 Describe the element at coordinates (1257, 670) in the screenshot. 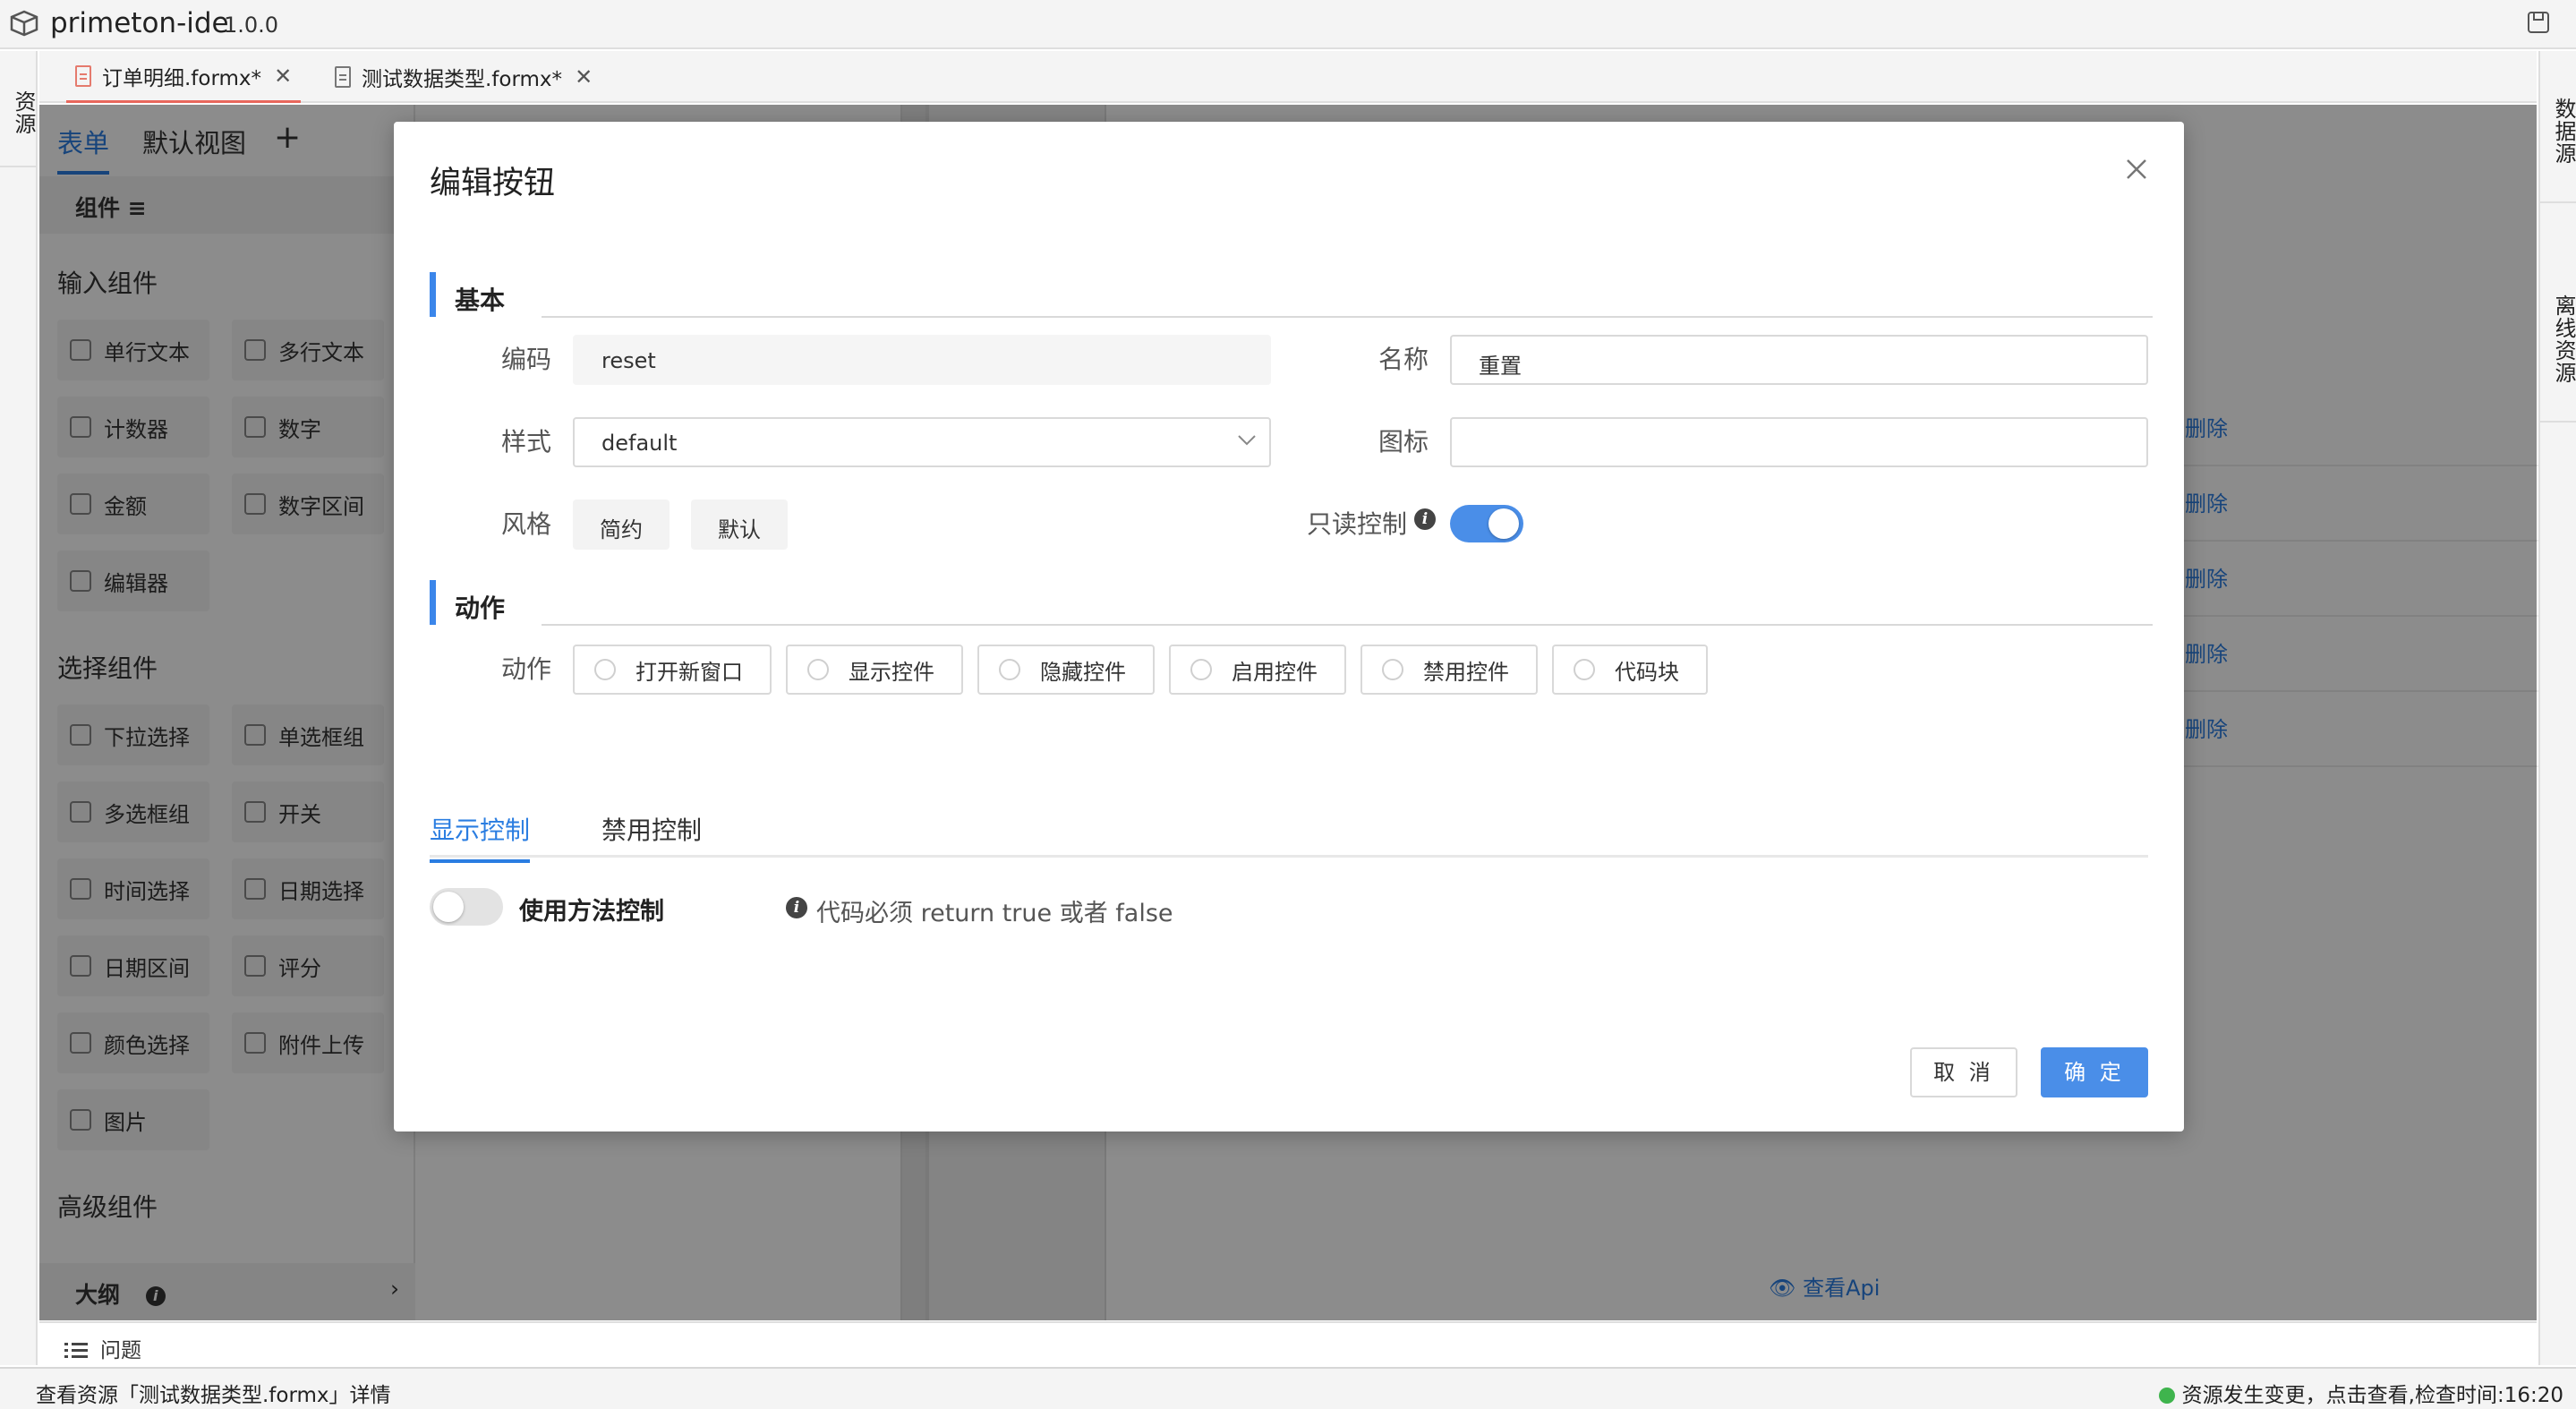

I see `action-enable-control: 启用控件` at that location.